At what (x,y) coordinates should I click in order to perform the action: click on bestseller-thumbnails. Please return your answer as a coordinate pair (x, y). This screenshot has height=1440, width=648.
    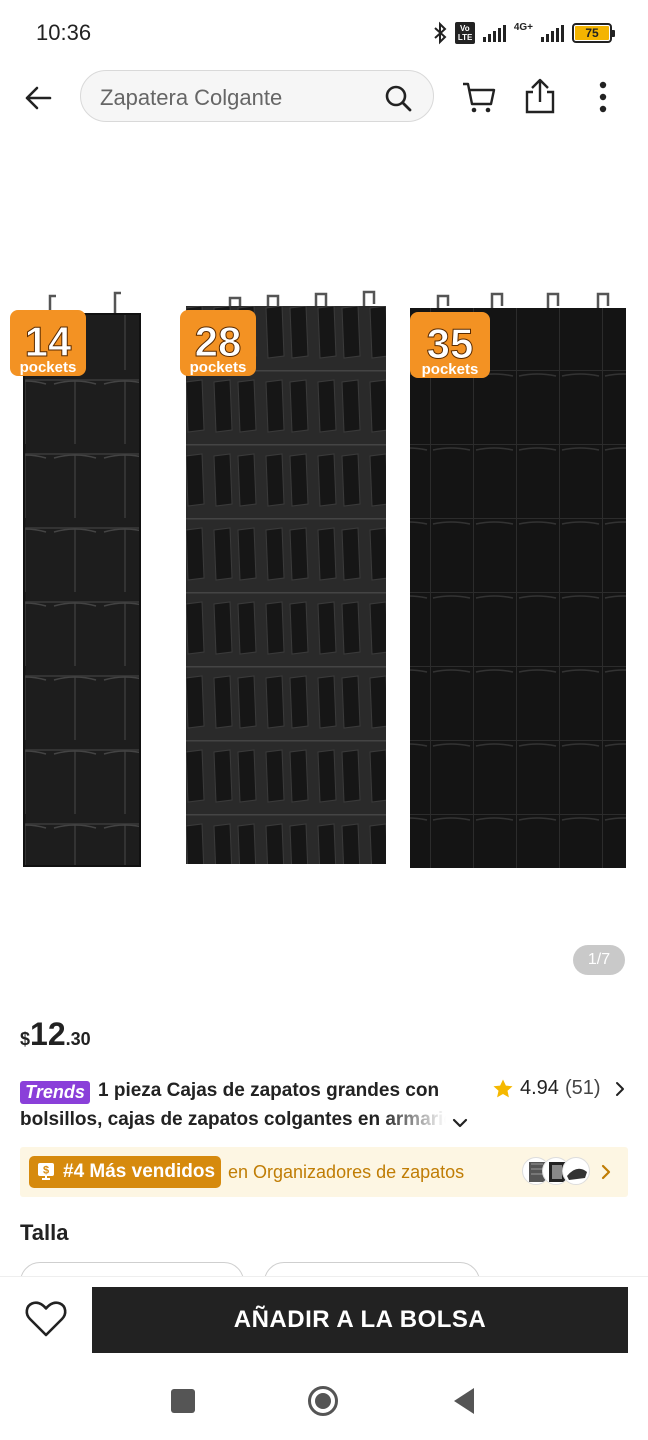
    Looking at the image, I should click on (556, 1171).